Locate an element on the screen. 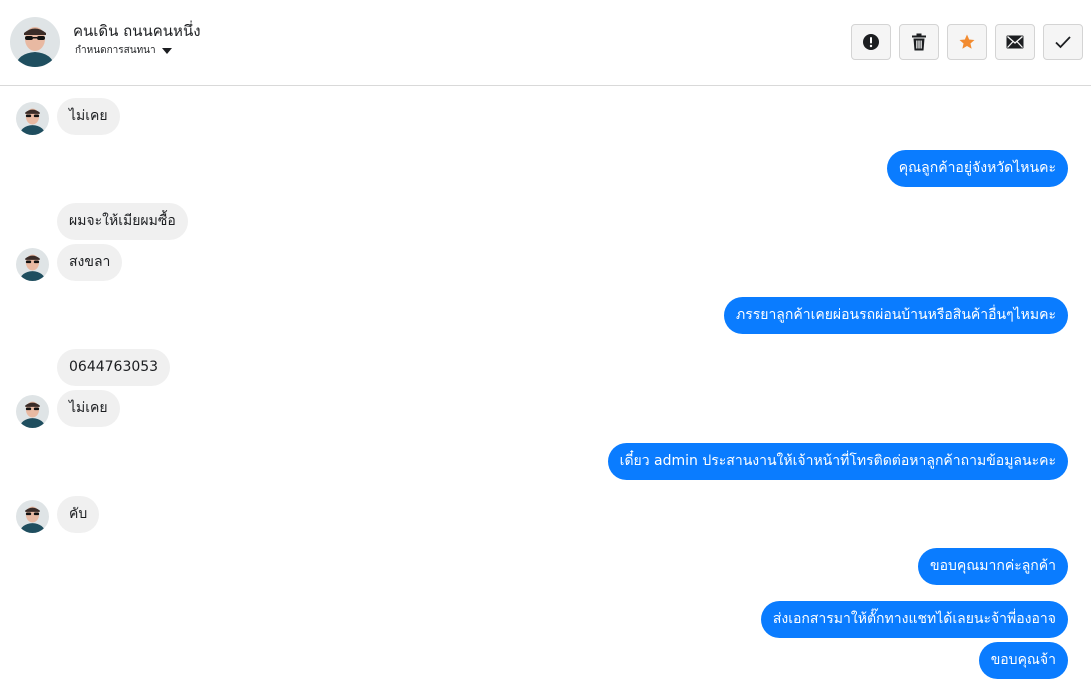 This screenshot has height=696, width=1091. outgoing-message: คุณลูกค้าอยู่จังหวัดไหนคะ is located at coordinates (977, 168).